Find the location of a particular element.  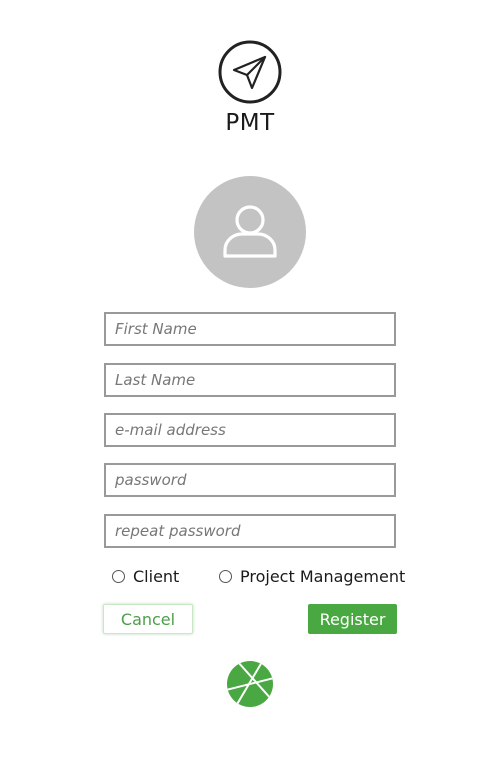

avatar is located at coordinates (250, 232).